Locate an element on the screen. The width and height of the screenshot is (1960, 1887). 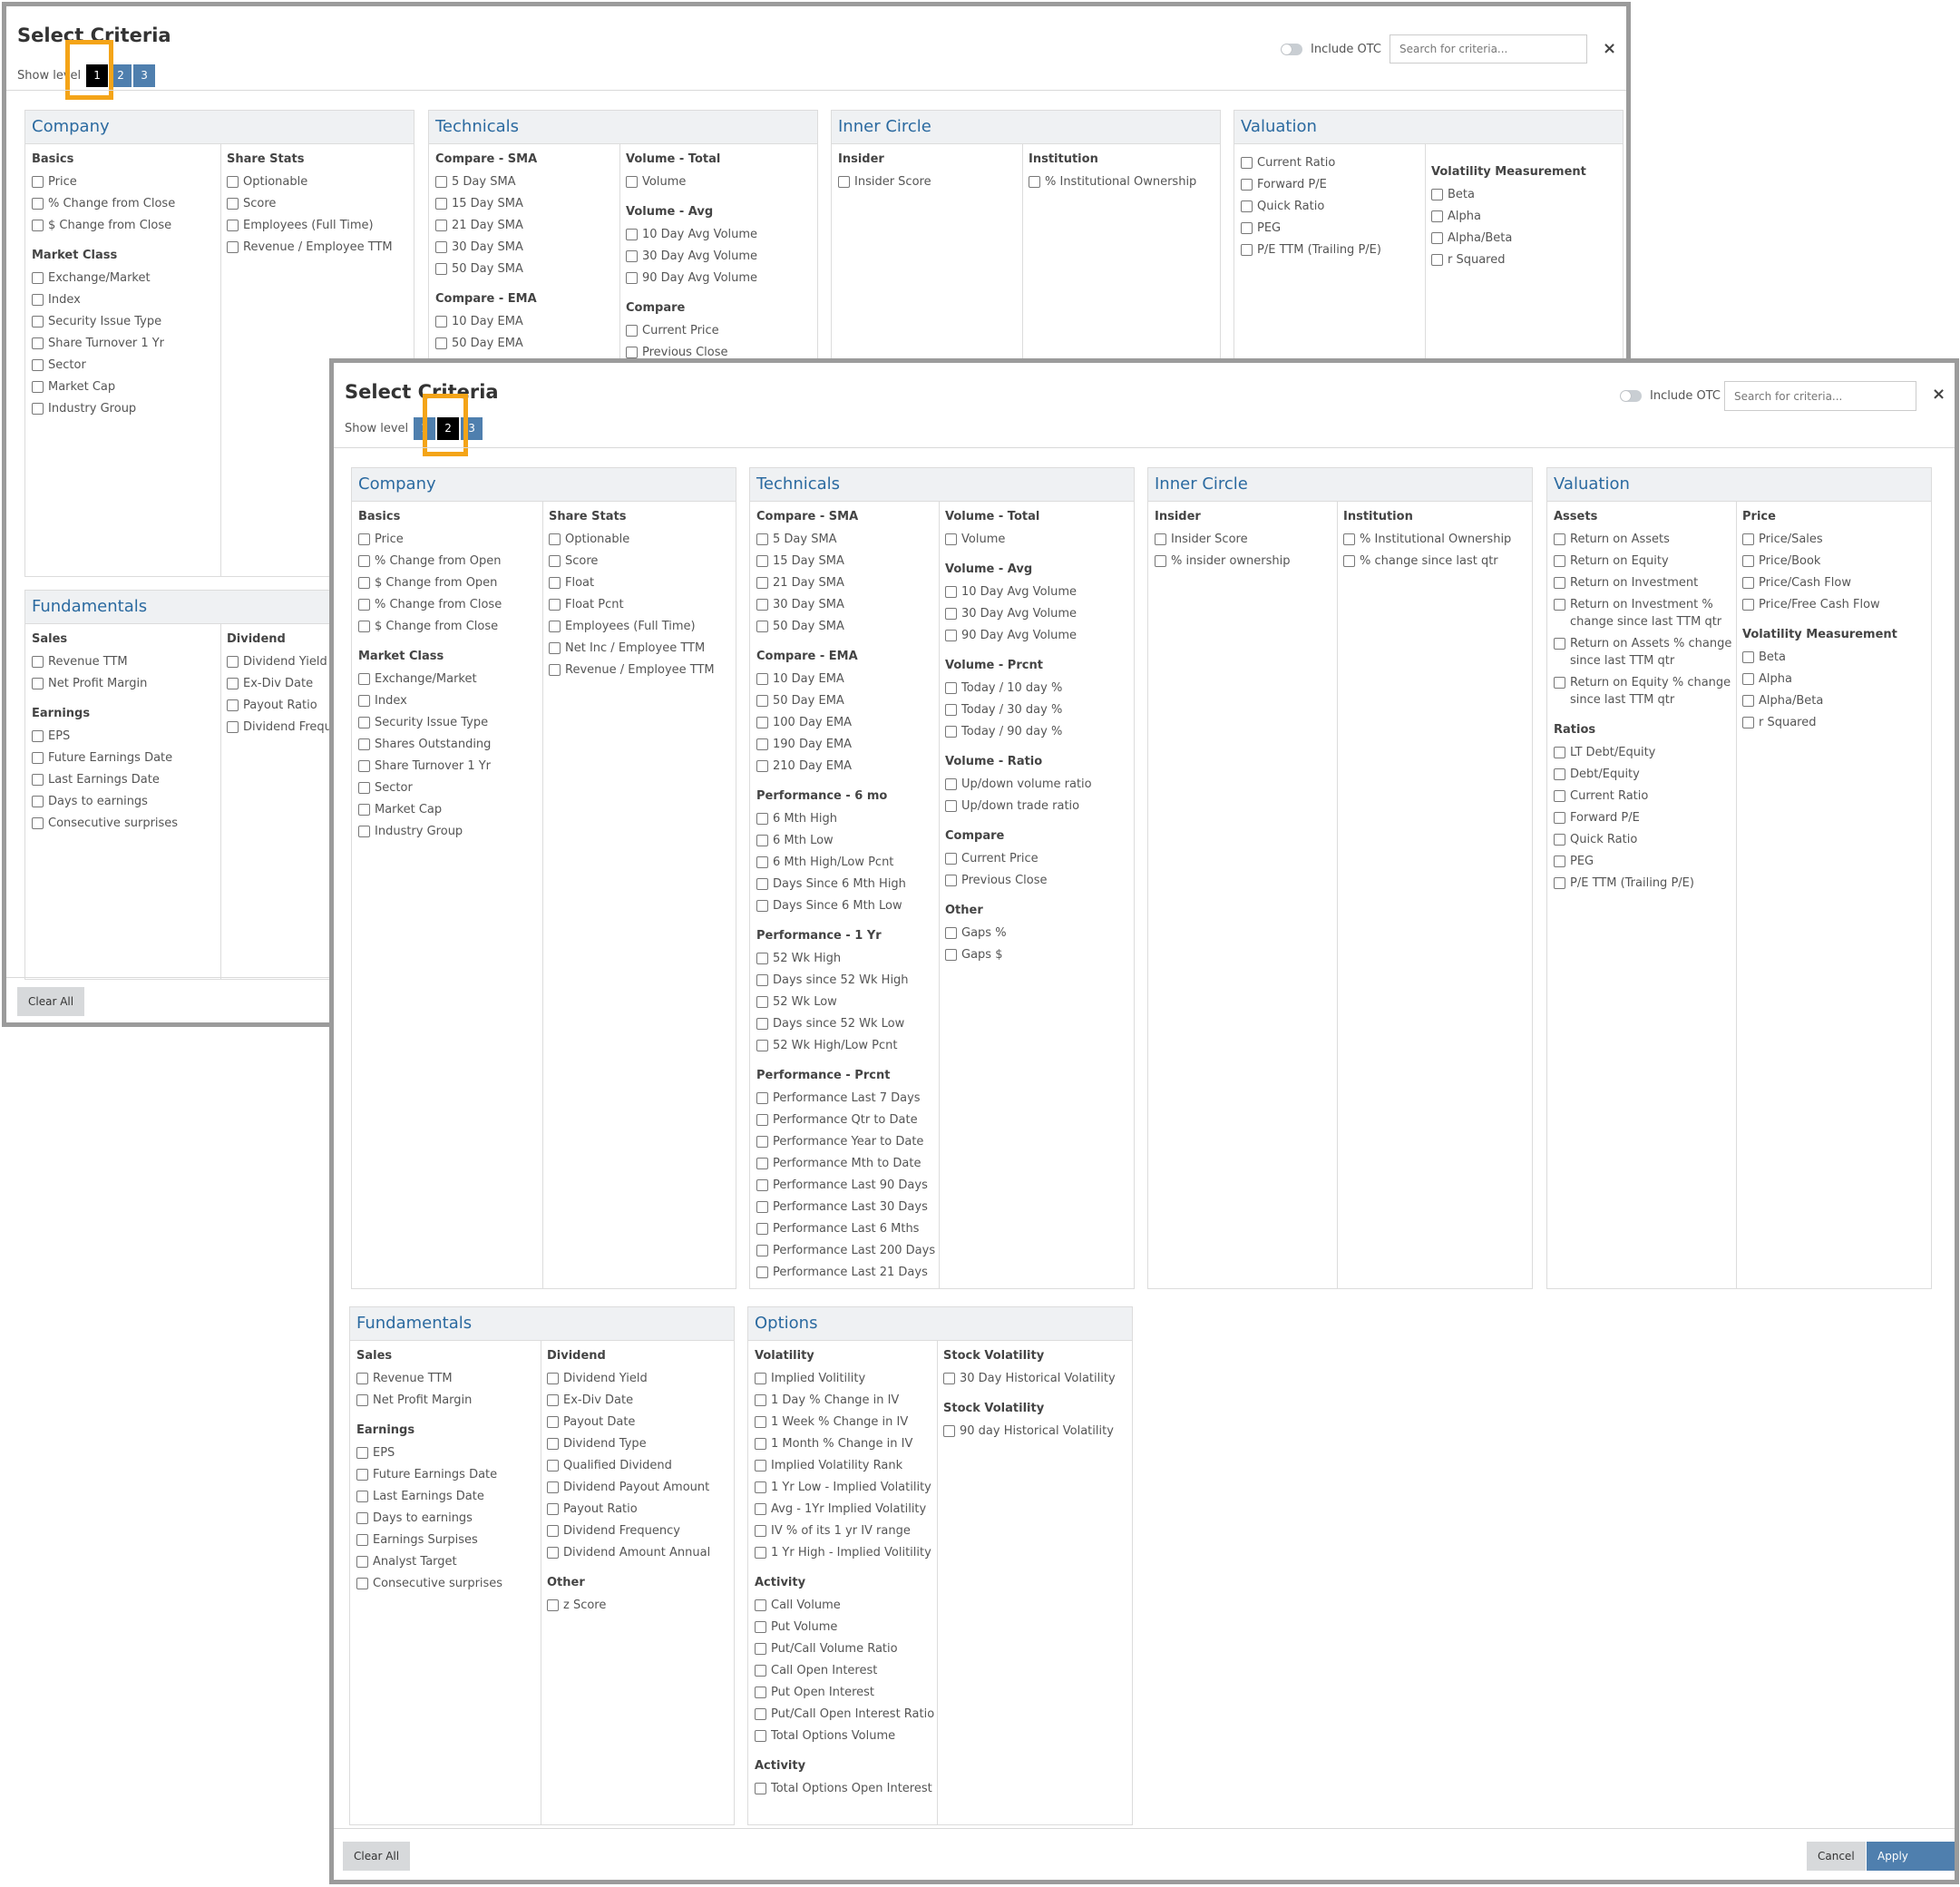
criteria-option: 10 Day EMA is located at coordinates (526, 322).